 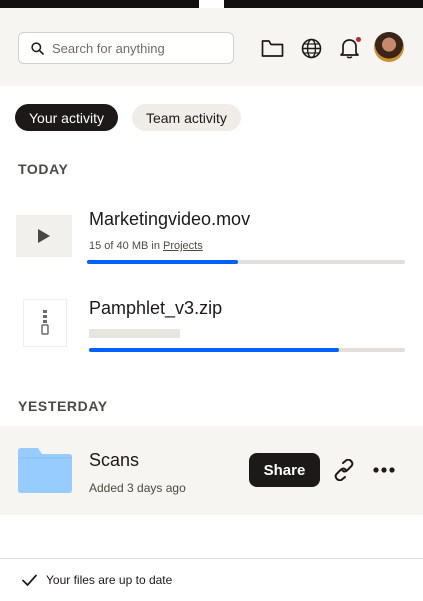 What do you see at coordinates (311, 48) in the screenshot?
I see `globe-icon` at bounding box center [311, 48].